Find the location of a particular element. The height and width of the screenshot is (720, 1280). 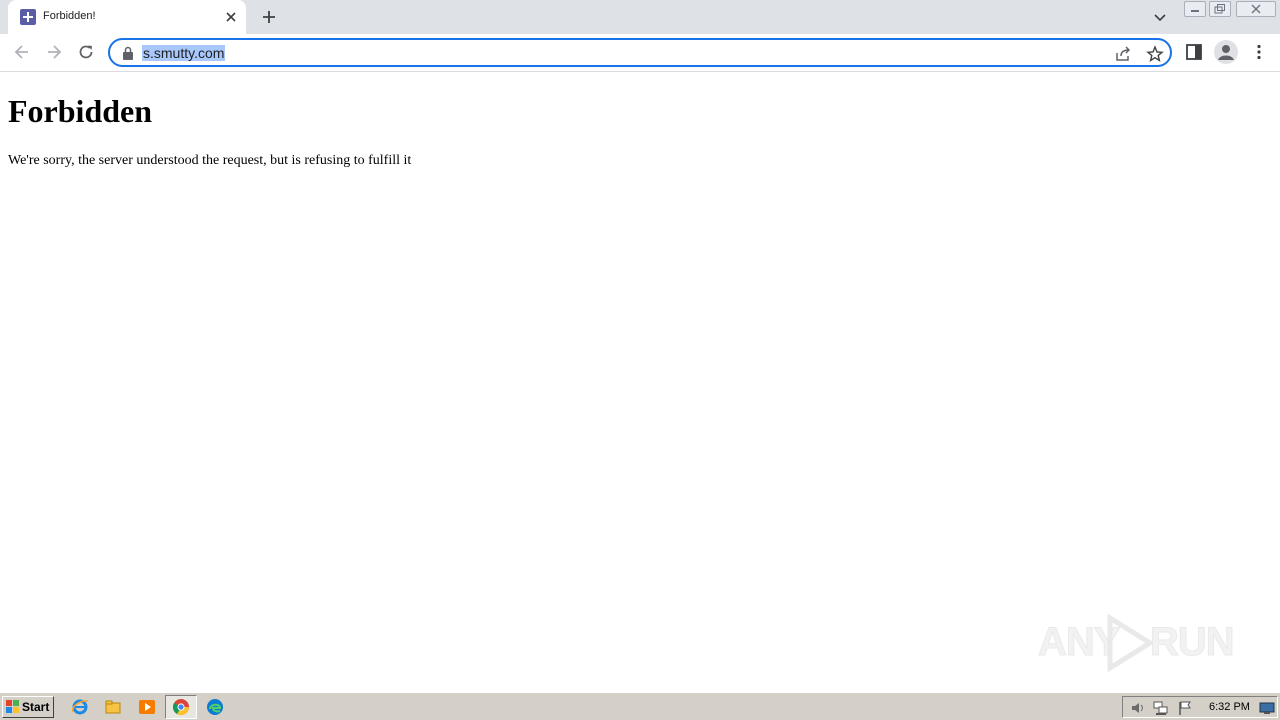

watermark-text-right: RUN is located at coordinates (1193, 642).